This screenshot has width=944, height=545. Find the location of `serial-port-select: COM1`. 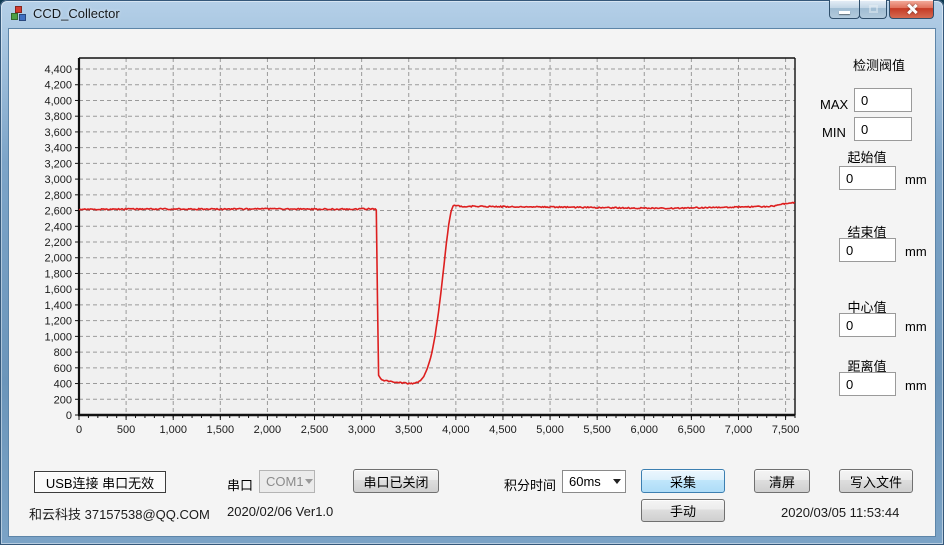

serial-port-select: COM1 is located at coordinates (287, 481).